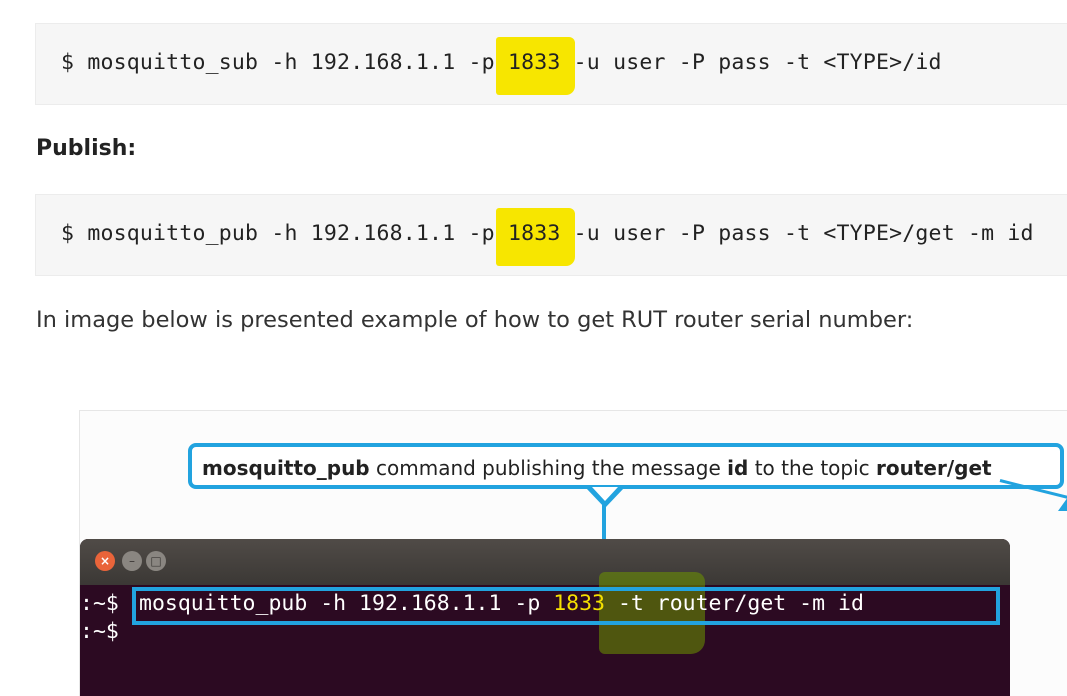 This screenshot has height=696, width=1067. Describe the element at coordinates (286, 468) in the screenshot. I see `callout-cmd-name: mosquitto_pub` at that location.